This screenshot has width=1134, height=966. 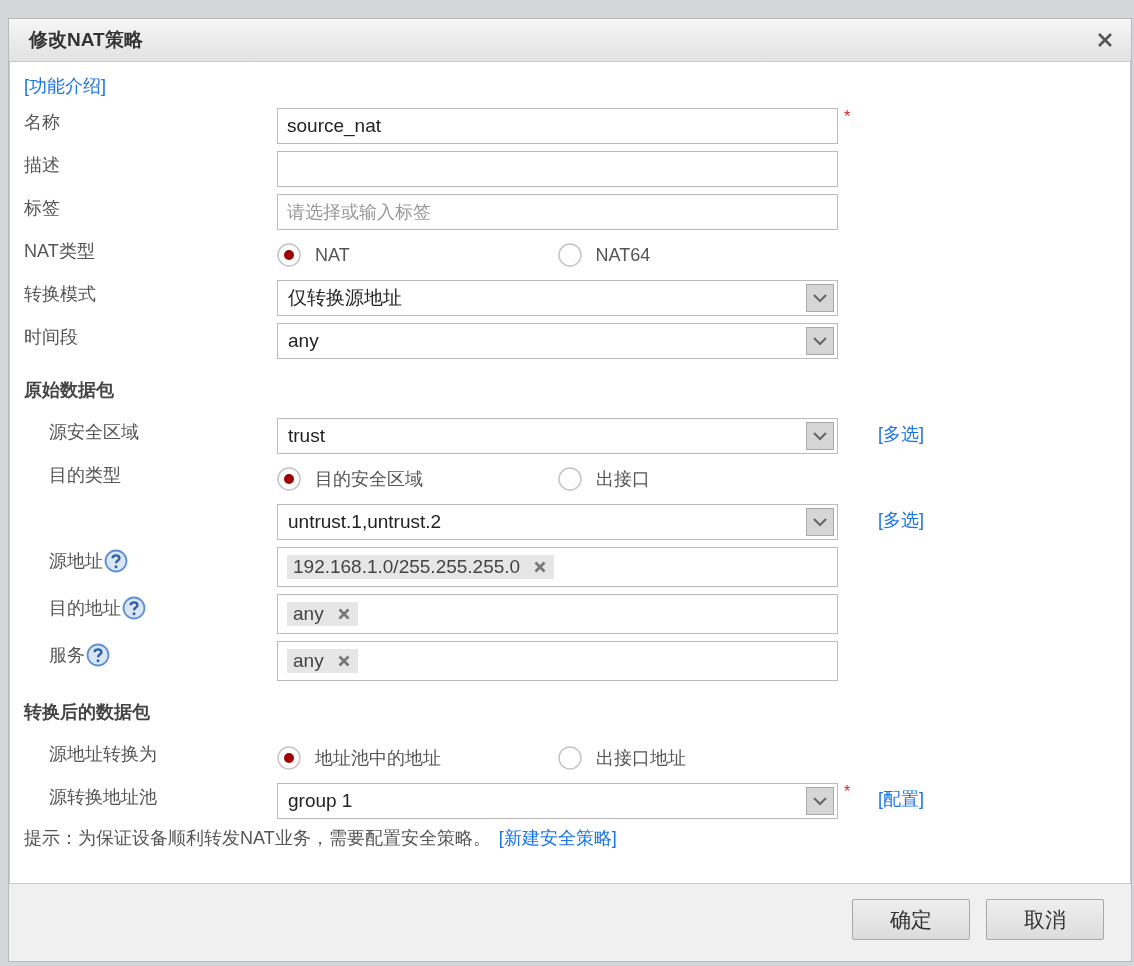 I want to click on field-label: 源安全区域, so click(x=94, y=432).